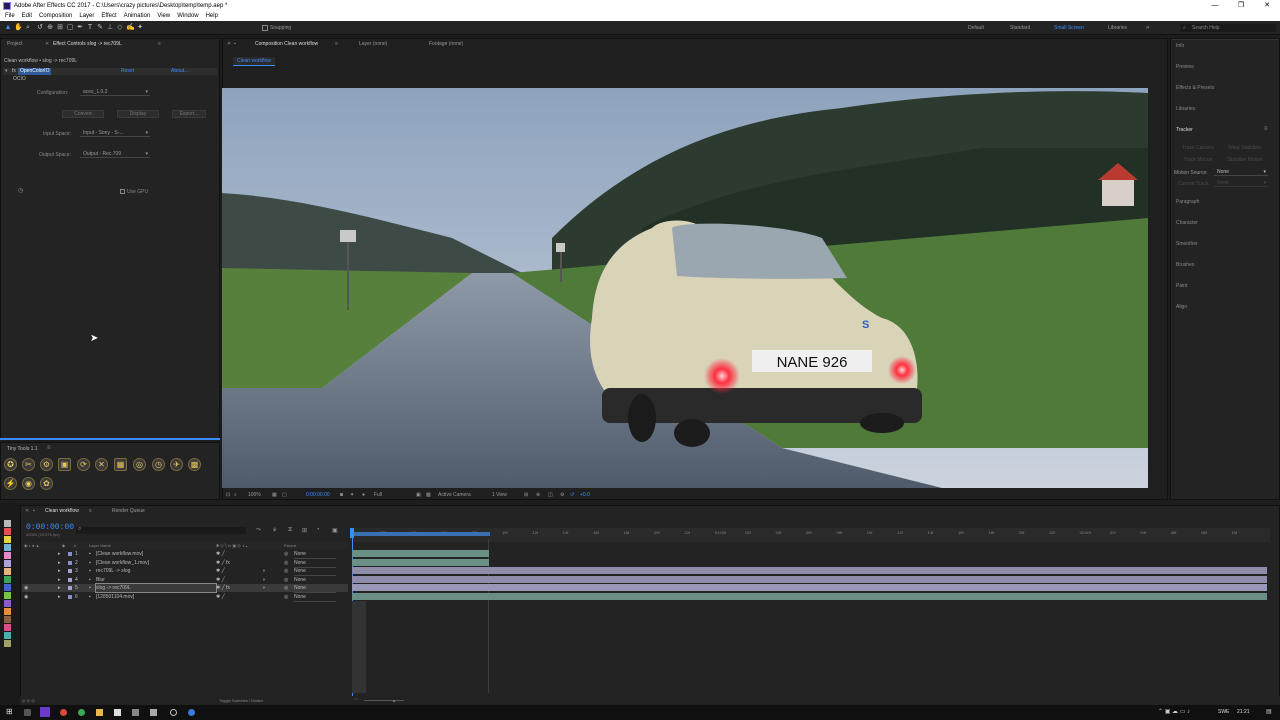 The width and height of the screenshot is (1280, 720). Describe the element at coordinates (1243, 712) in the screenshot. I see `clock-time: 21:21` at that location.